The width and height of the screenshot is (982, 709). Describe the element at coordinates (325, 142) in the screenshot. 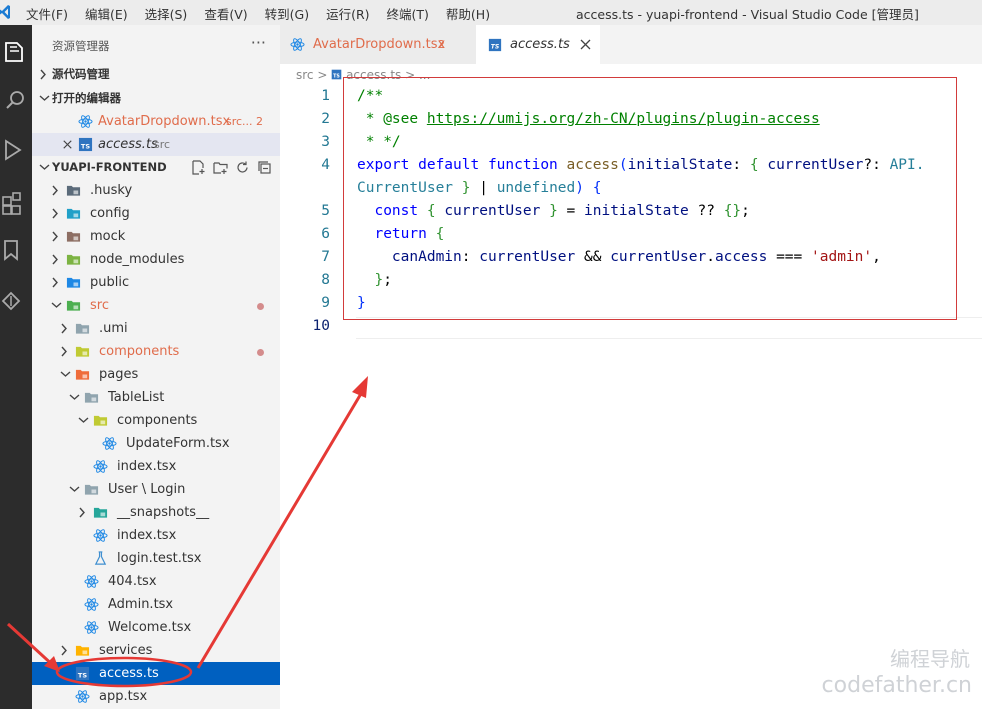

I see `line-number: 3` at that location.